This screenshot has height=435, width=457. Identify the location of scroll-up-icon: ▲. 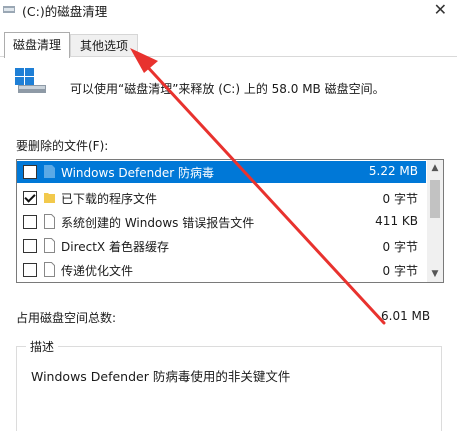
(435, 168).